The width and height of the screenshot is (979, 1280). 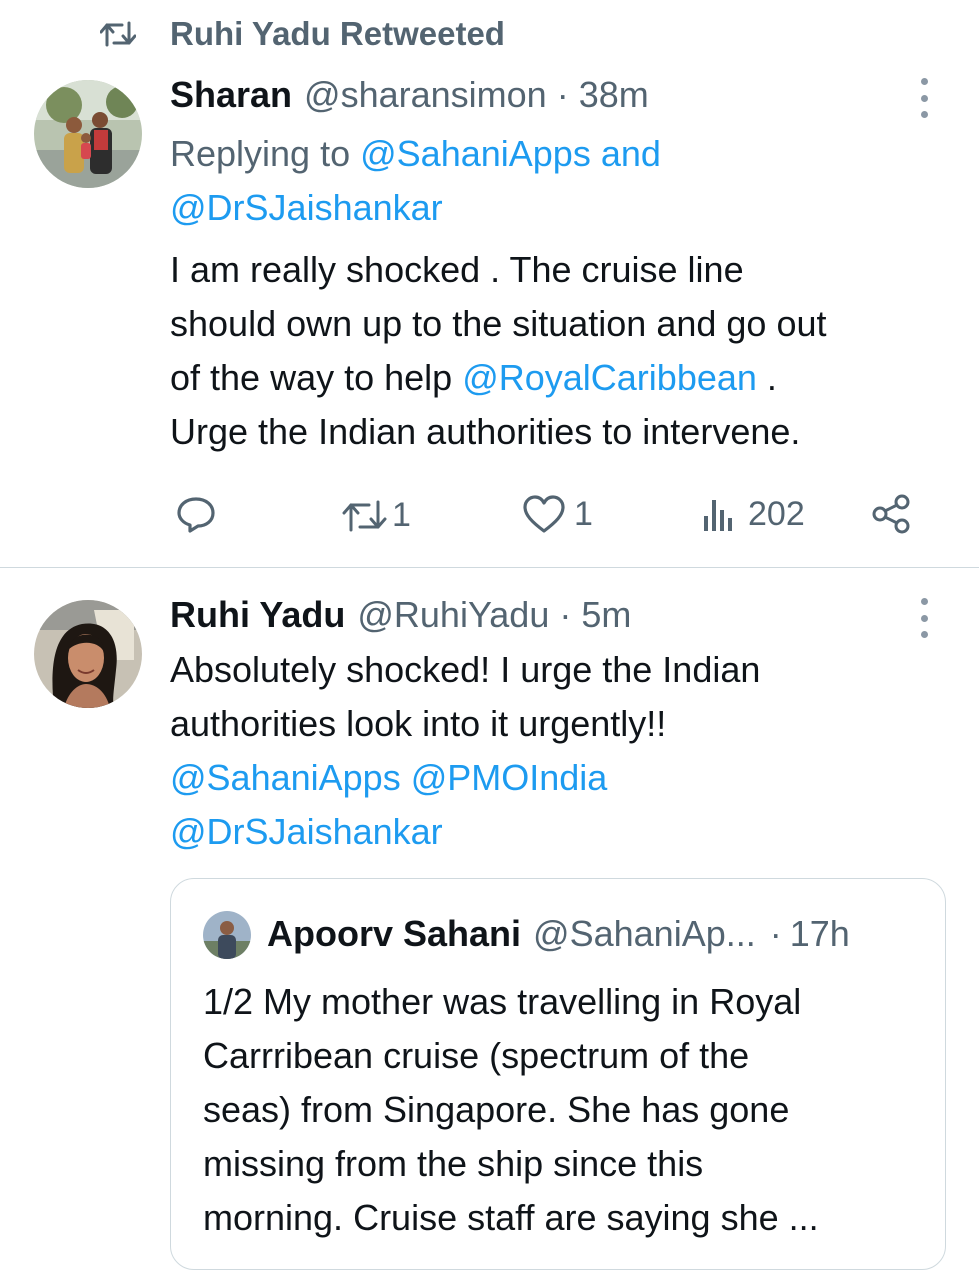 I want to click on tweet-text: I am really shocked . The cruise line, so click(x=457, y=269).